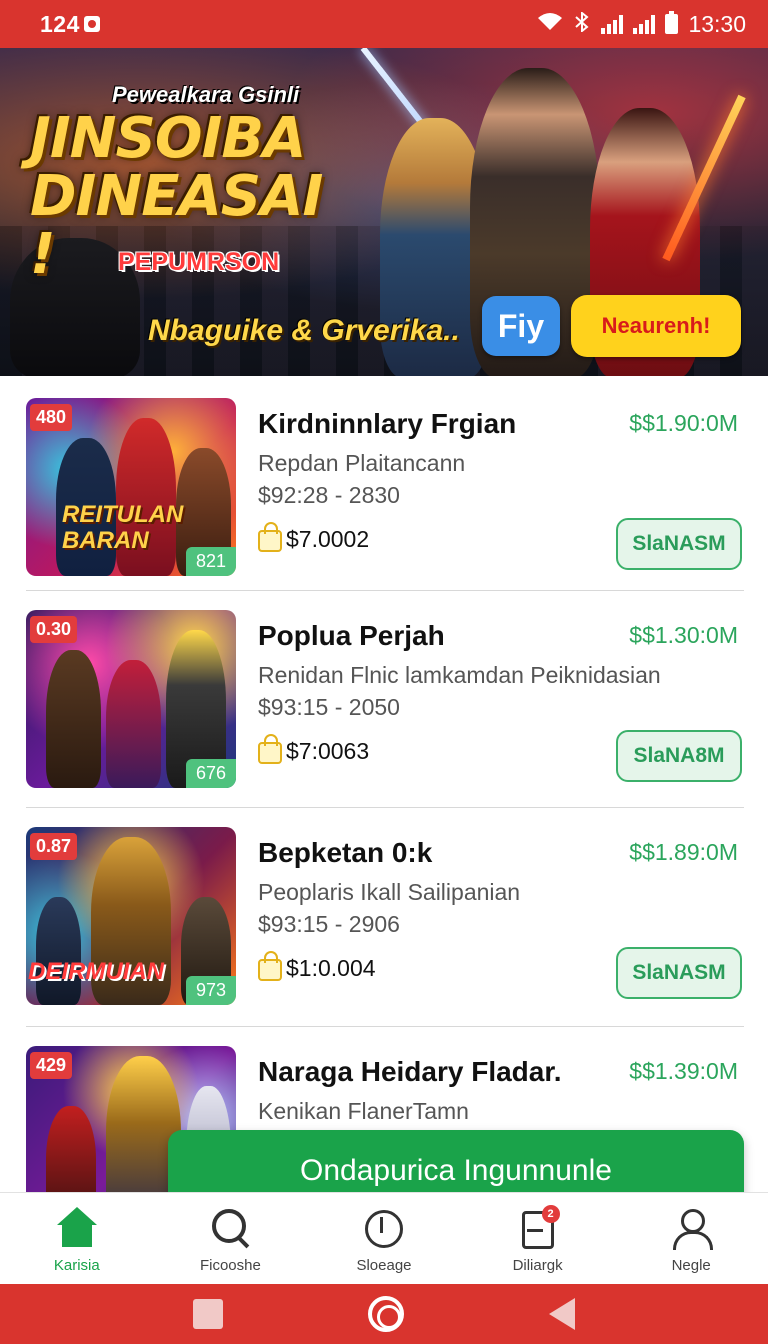 The image size is (768, 1344). Describe the element at coordinates (384, 1229) in the screenshot. I see `clock-icon` at that location.